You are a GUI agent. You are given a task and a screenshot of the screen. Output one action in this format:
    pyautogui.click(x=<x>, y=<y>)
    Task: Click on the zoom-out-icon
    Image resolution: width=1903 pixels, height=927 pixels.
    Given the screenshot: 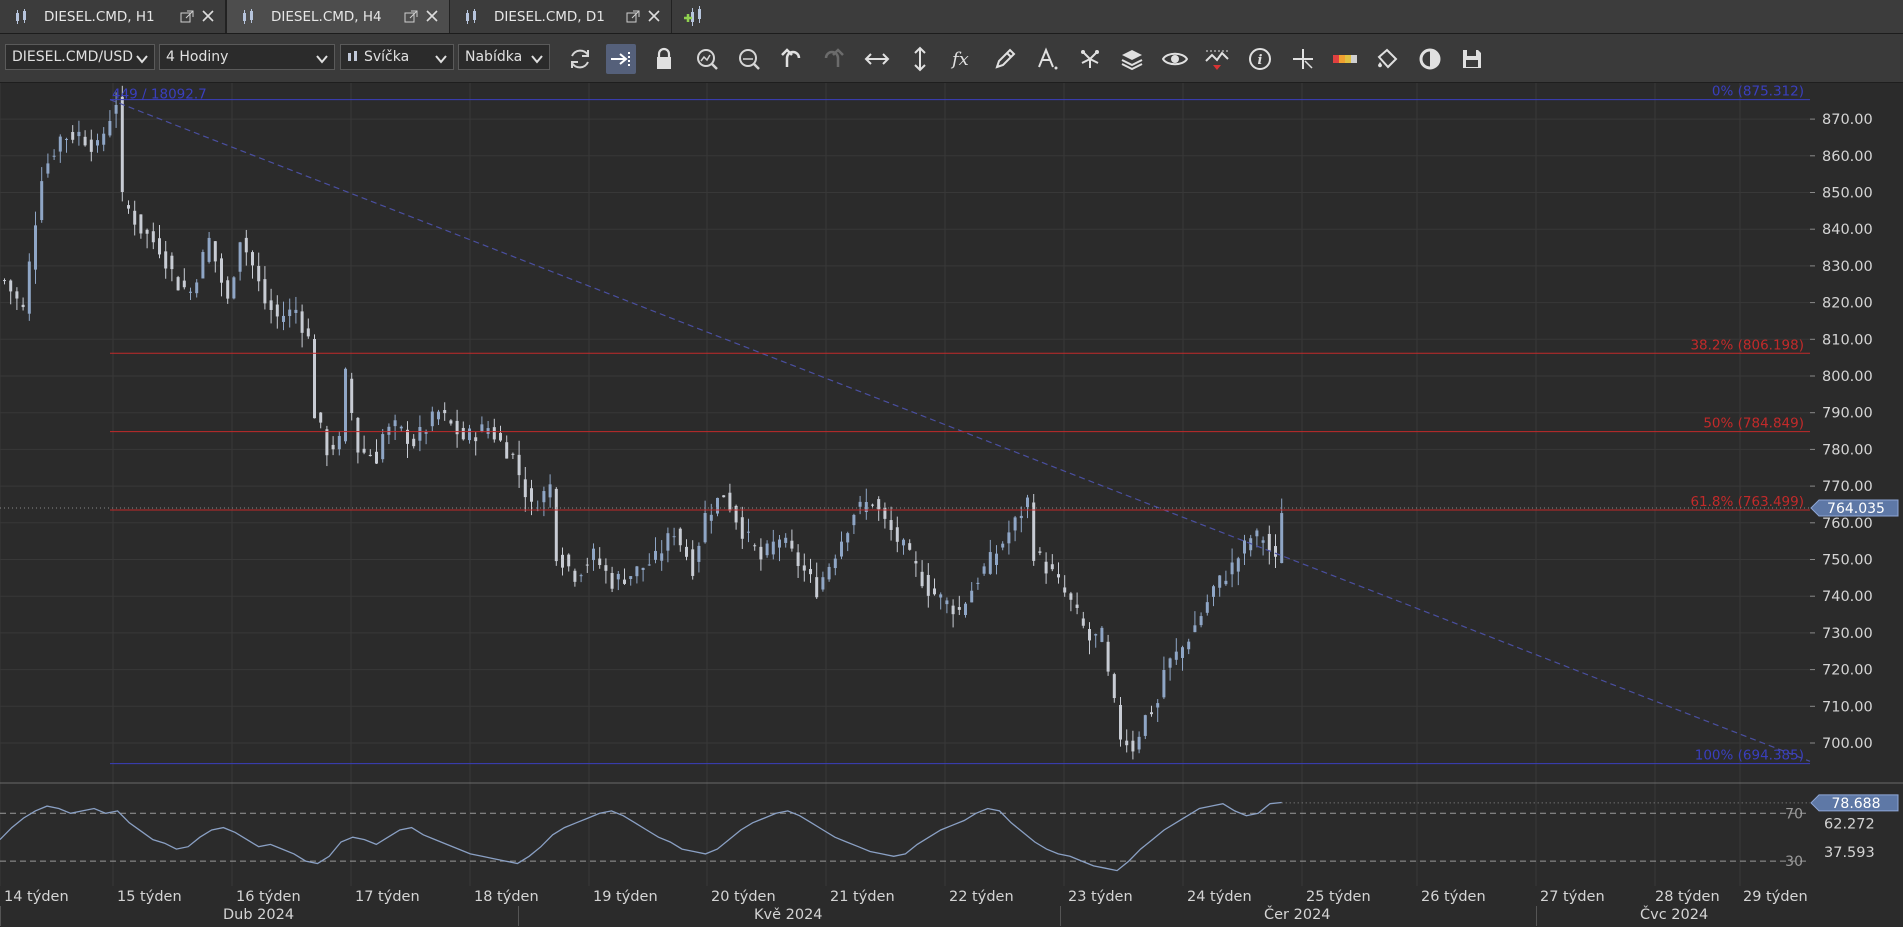 What is the action you would take?
    pyautogui.click(x=749, y=59)
    